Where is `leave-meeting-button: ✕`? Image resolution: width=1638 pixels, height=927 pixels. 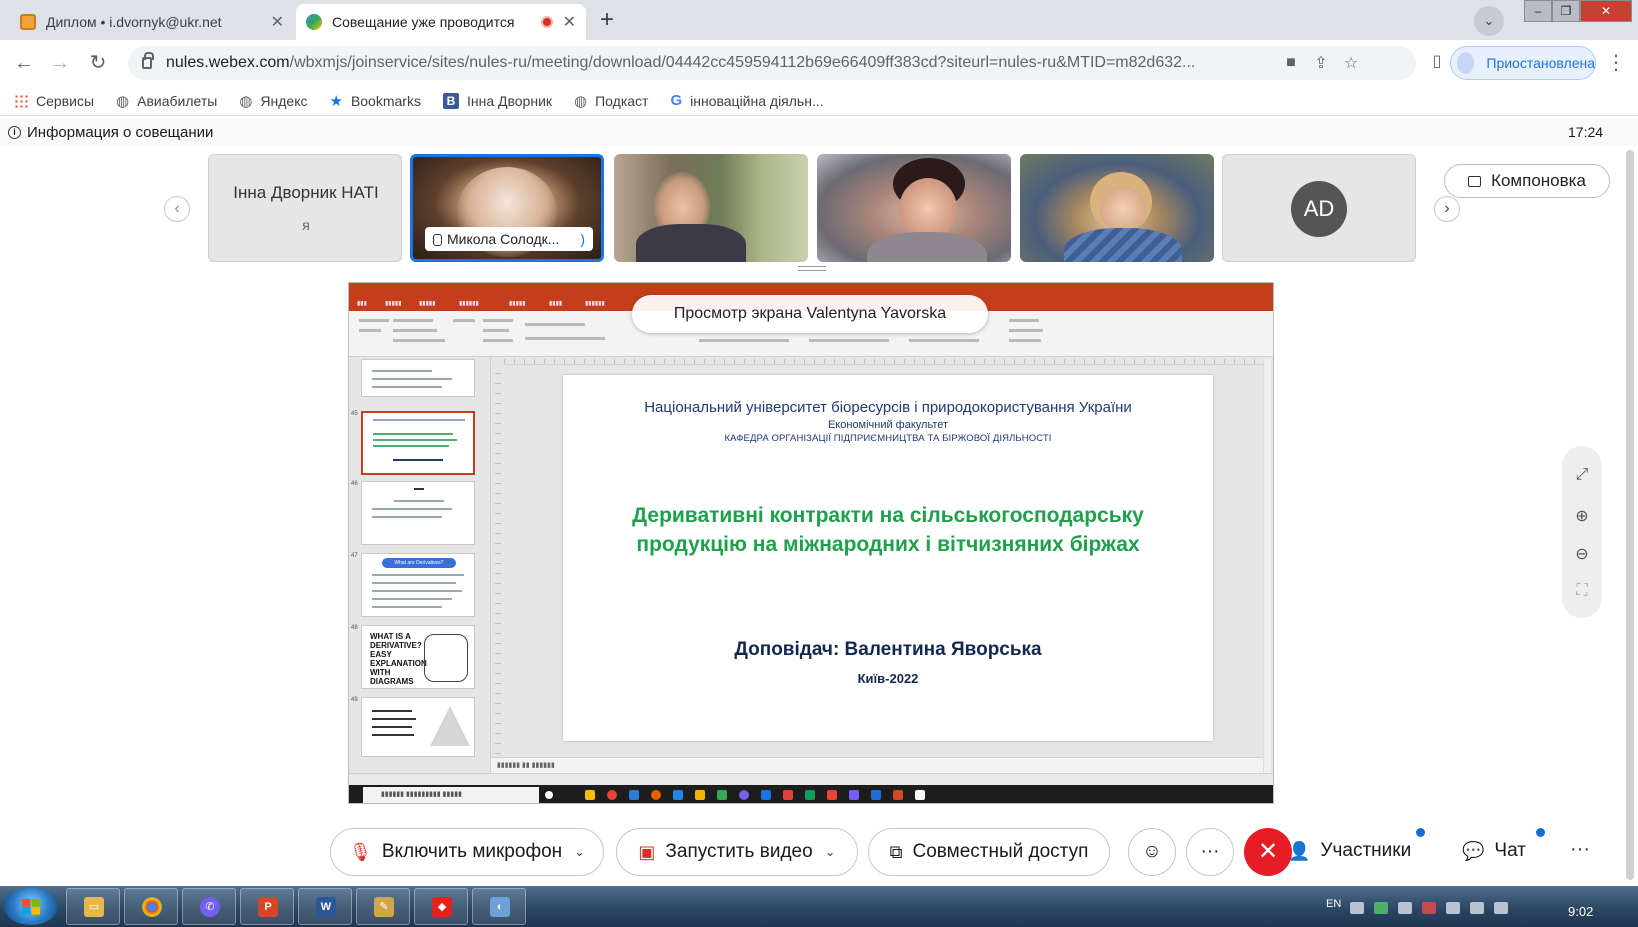
leave-meeting-button: ✕ is located at coordinates (1268, 852).